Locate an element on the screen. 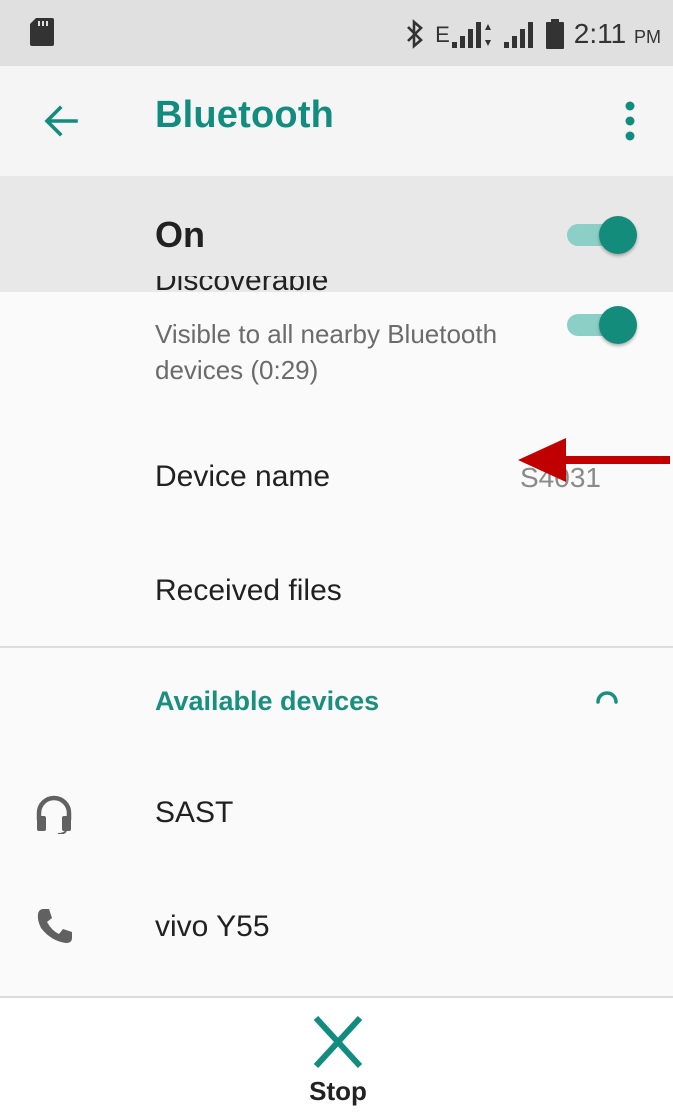 This screenshot has width=673, height=1117. stop-label: Stop is located at coordinates (338, 1091).